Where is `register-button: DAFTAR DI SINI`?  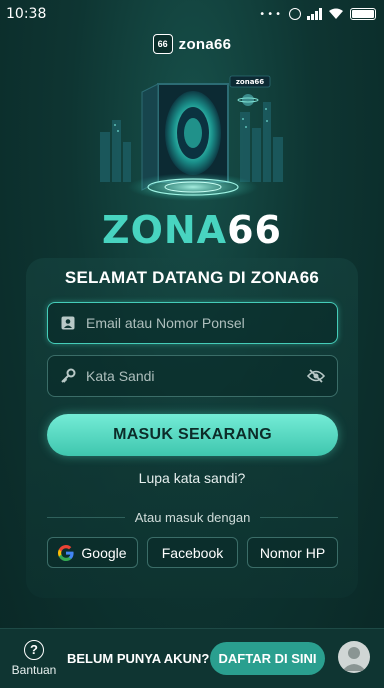
register-button: DAFTAR DI SINI is located at coordinates (267, 658).